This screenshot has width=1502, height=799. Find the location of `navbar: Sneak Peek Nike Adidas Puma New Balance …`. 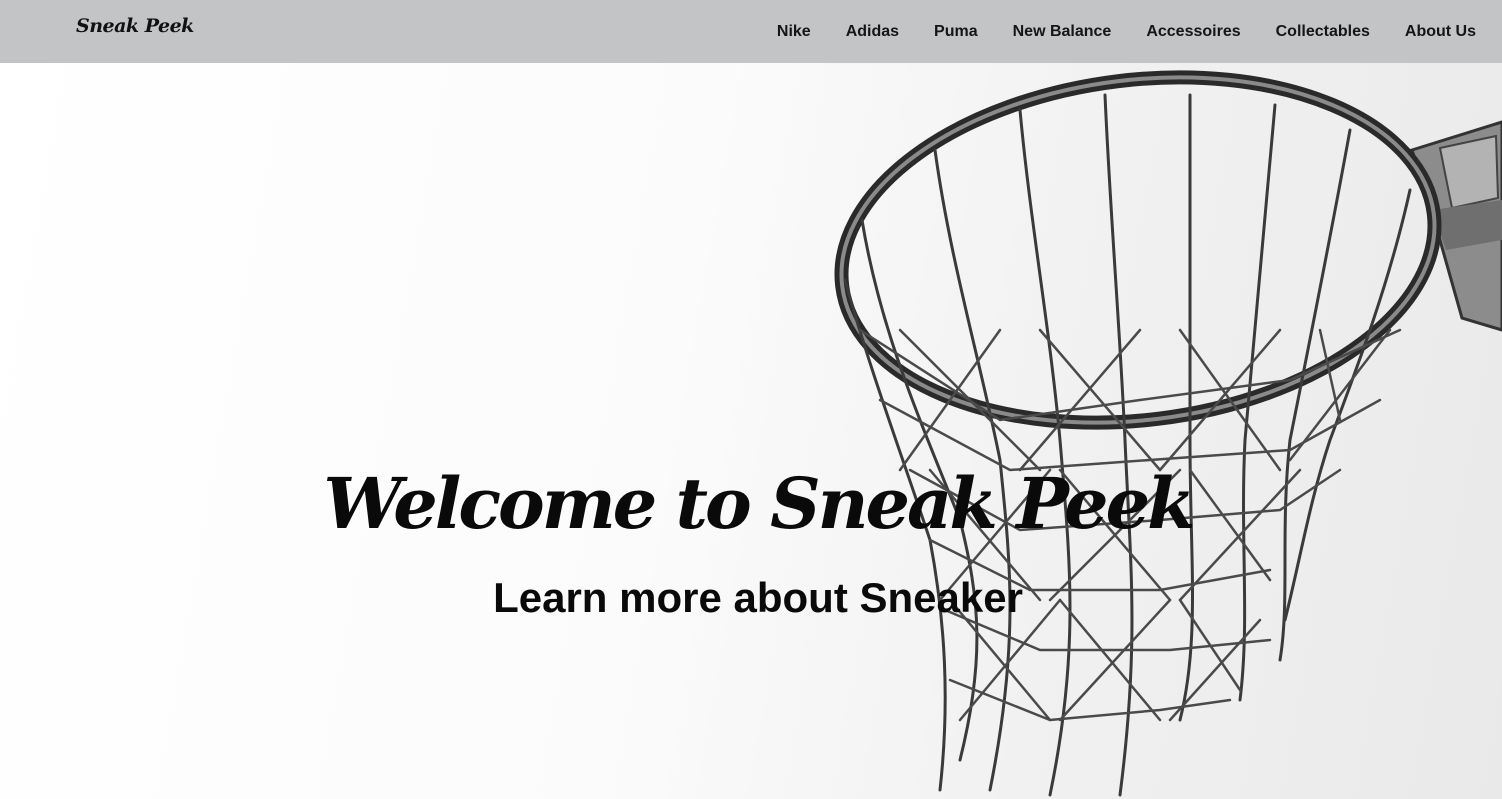

navbar: Sneak Peek Nike Adidas Puma New Balance … is located at coordinates (751, 31).